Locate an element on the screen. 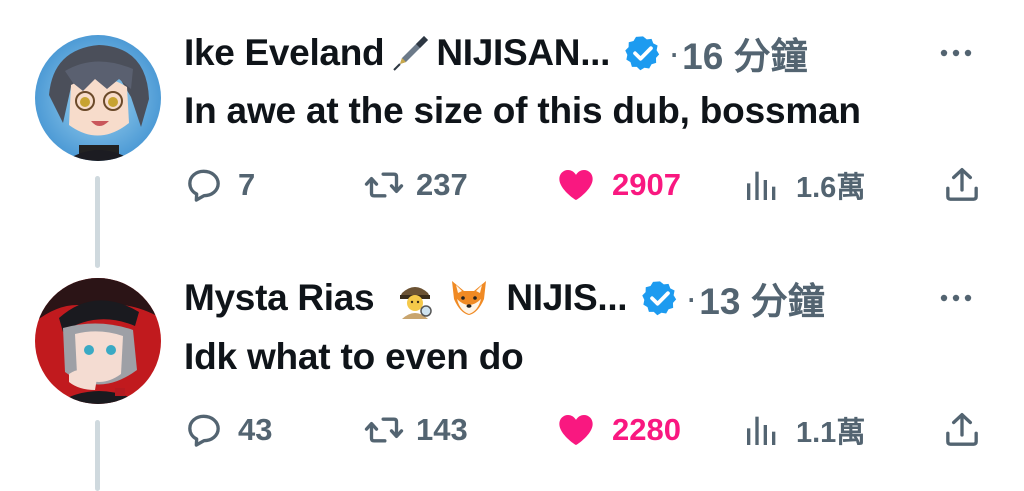  like-count: 2907 is located at coordinates (646, 184).